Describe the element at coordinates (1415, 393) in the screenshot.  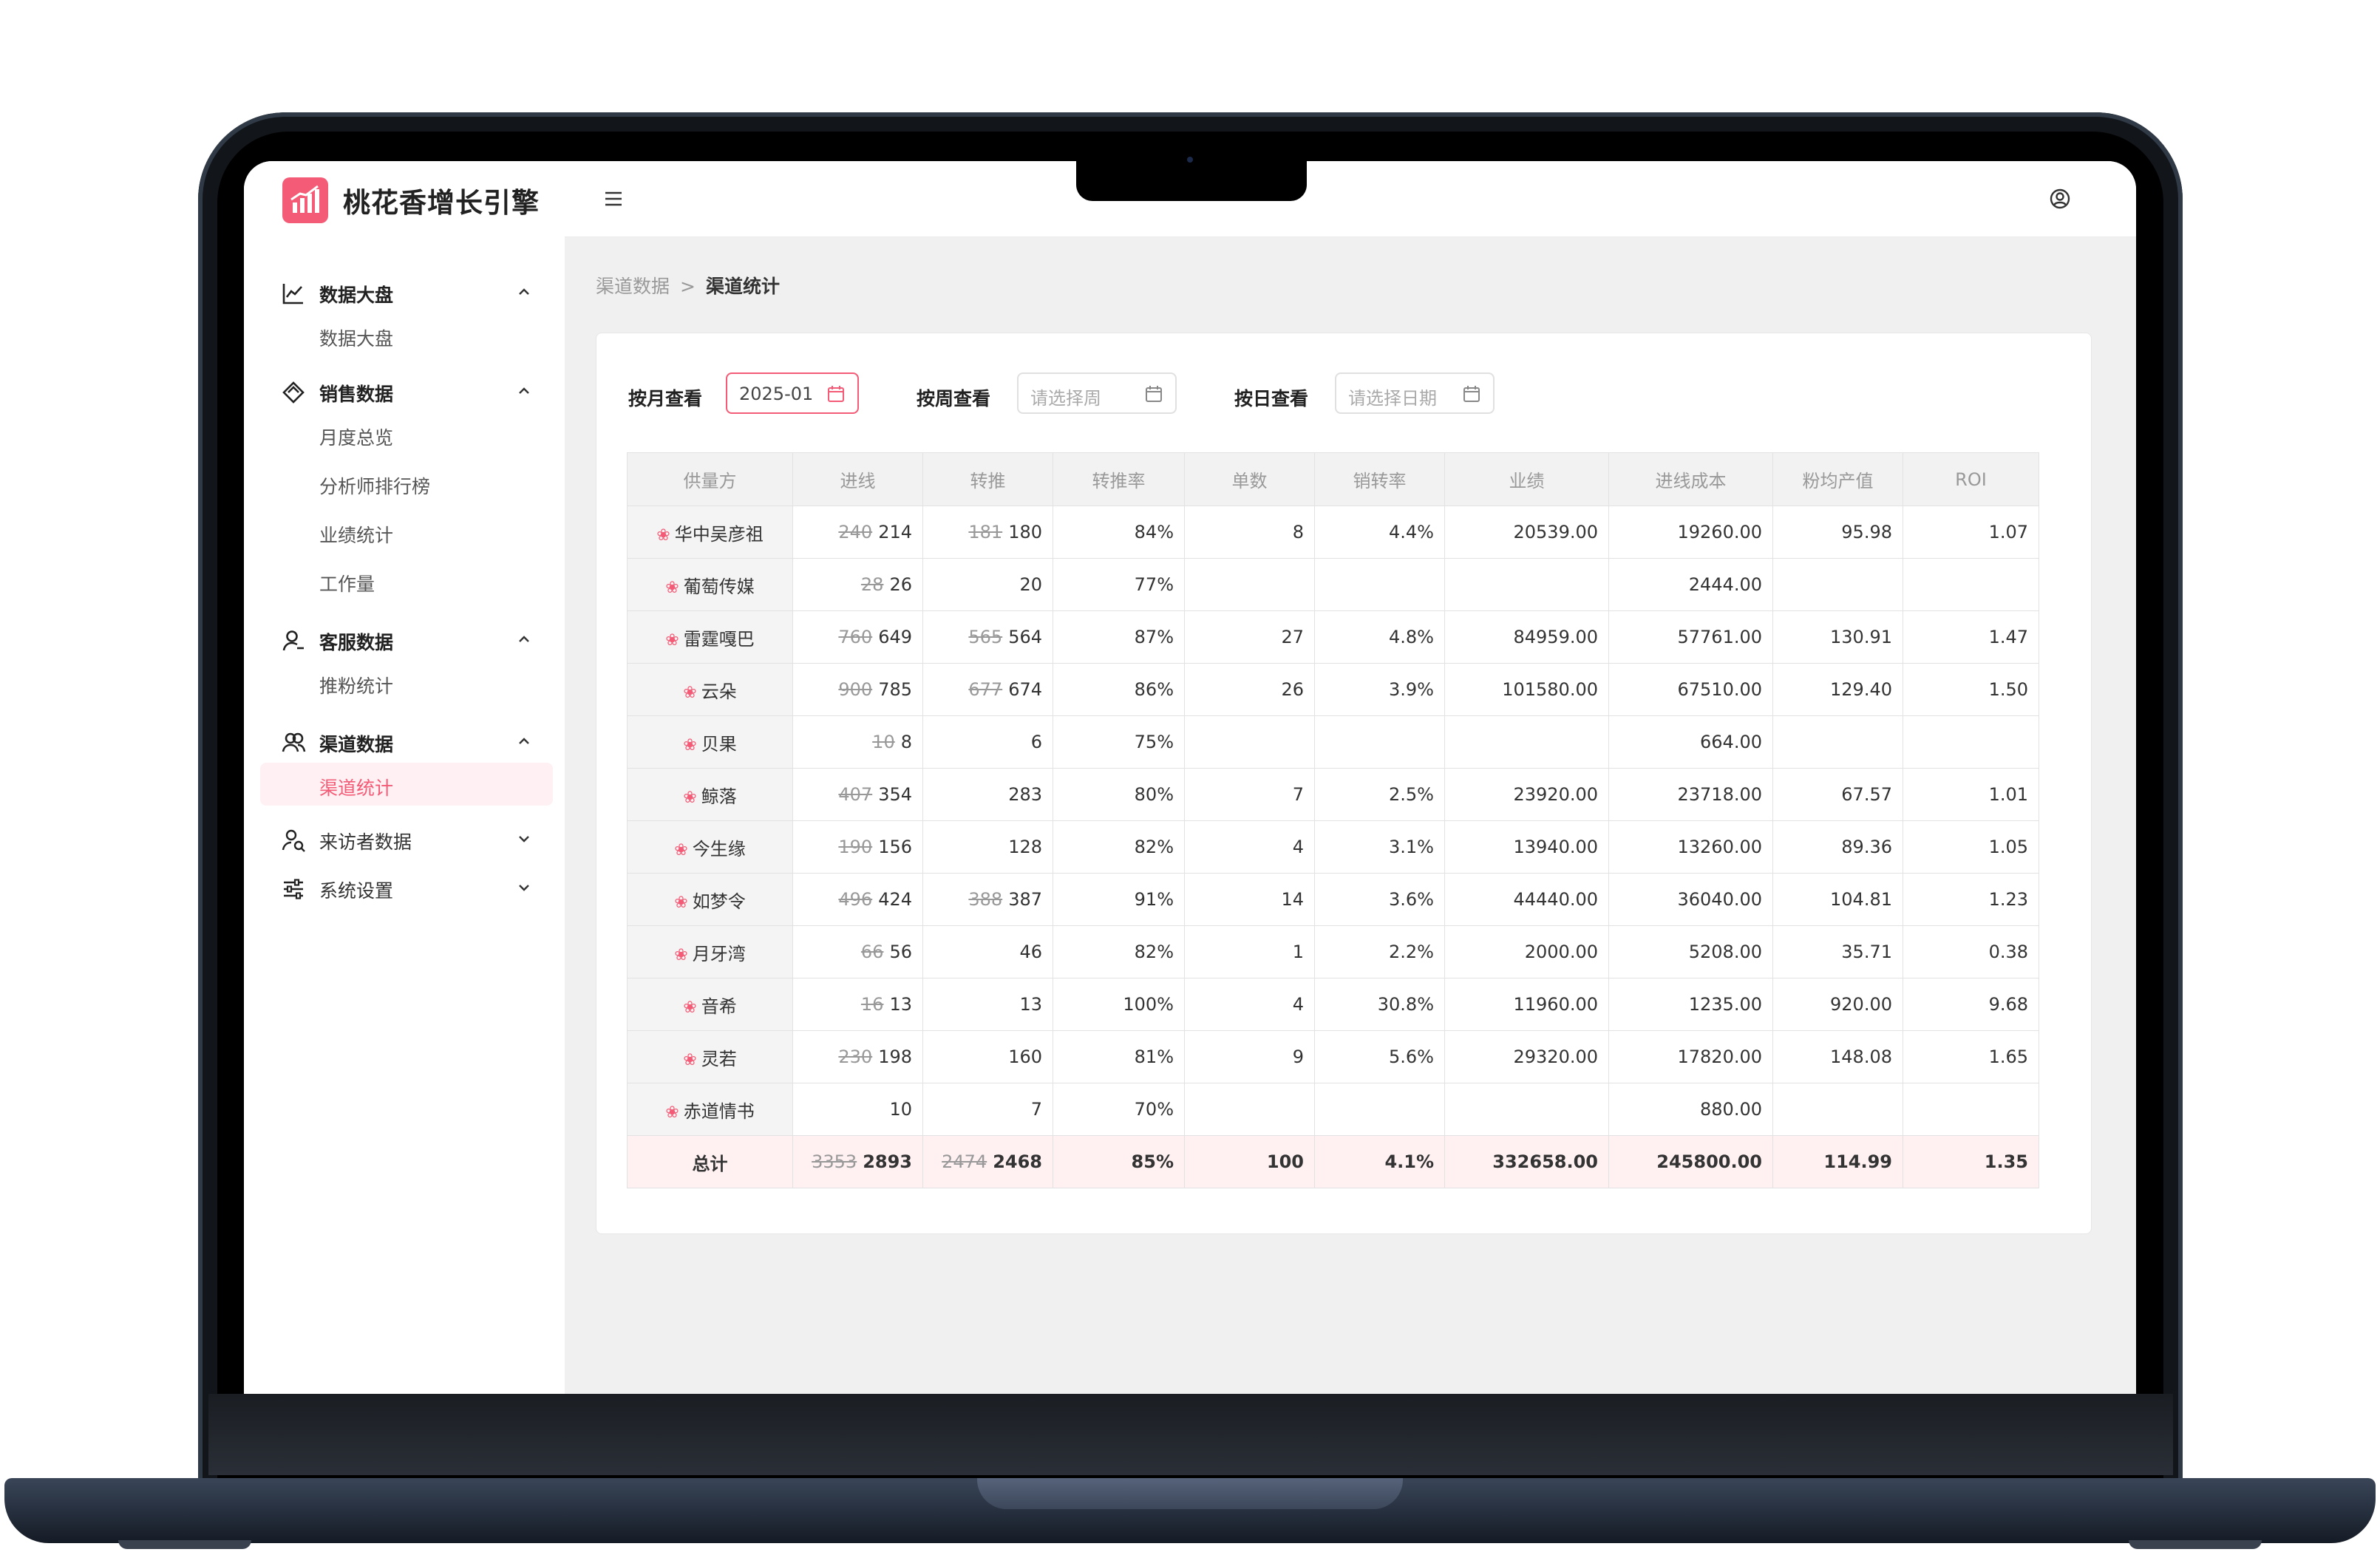
I see `day-picker: 请选择日期` at that location.